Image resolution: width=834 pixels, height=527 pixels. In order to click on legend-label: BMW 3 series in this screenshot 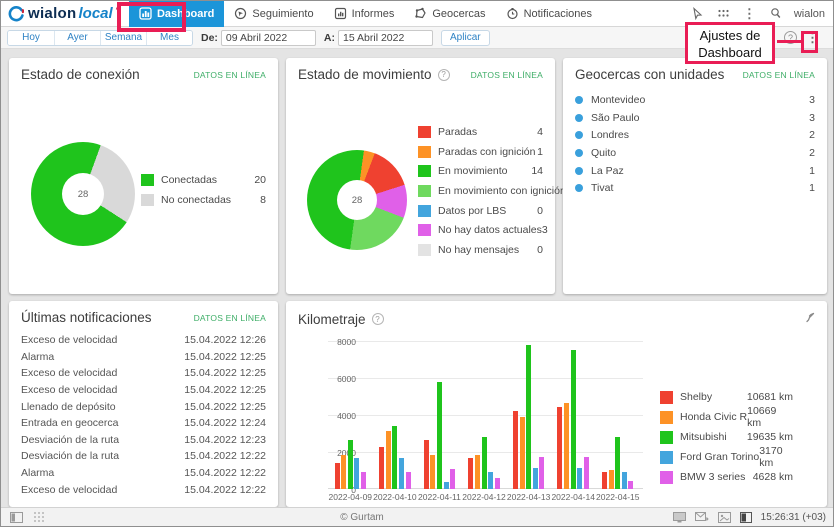, I will do `click(713, 477)`.